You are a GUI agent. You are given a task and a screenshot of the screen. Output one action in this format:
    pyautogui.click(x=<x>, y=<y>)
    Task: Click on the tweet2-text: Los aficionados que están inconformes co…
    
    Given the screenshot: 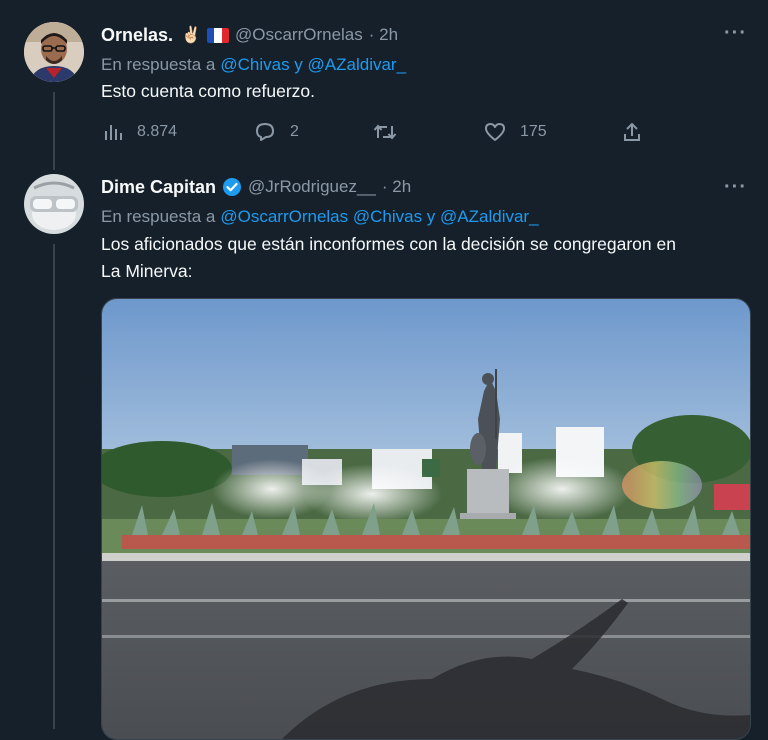 What is the action you would take?
    pyautogui.click(x=388, y=258)
    